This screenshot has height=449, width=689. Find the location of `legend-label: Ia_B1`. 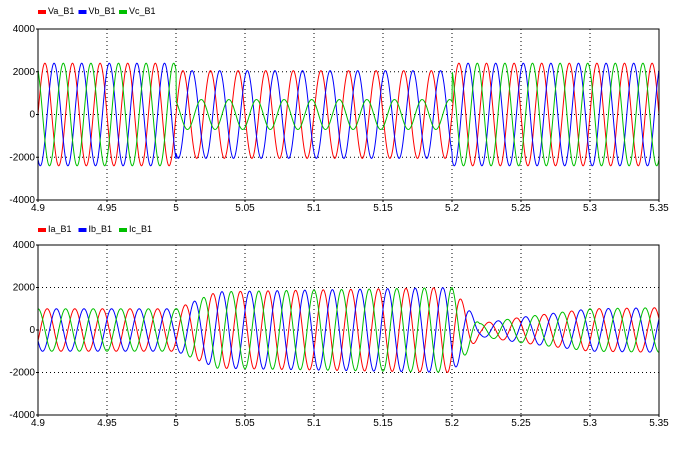

legend-label: Ia_B1 is located at coordinates (60, 229).